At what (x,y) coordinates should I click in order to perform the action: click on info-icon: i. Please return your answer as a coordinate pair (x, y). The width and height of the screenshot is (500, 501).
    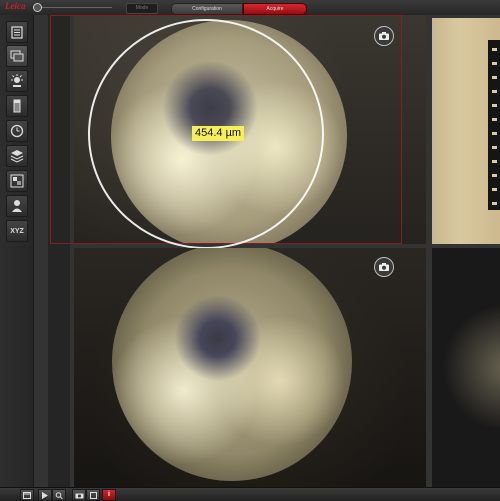
    Looking at the image, I should click on (109, 494).